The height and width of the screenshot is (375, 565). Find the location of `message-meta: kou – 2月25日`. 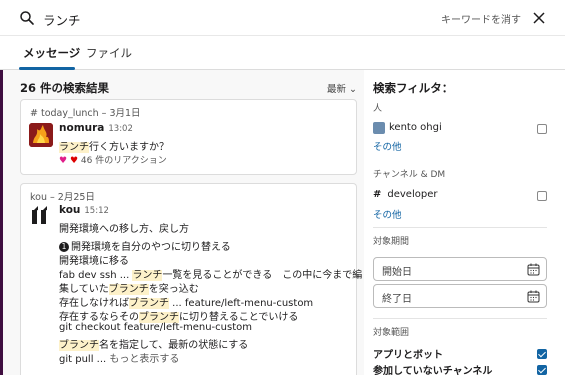

message-meta: kou – 2月25日 is located at coordinates (62, 197).